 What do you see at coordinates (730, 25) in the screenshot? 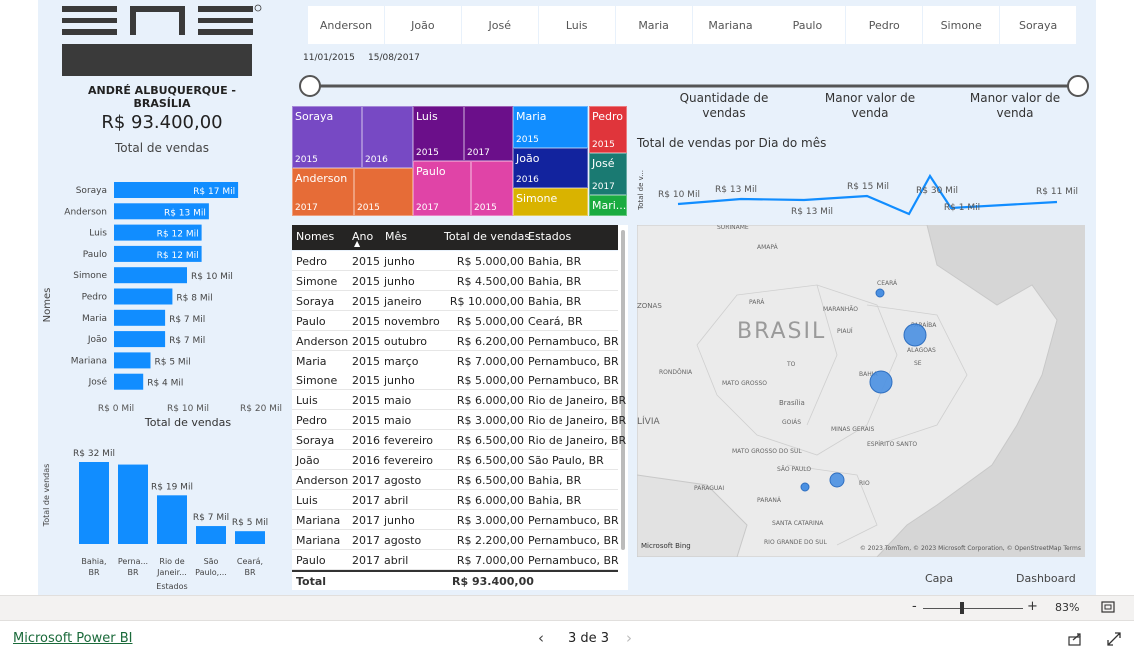
I see `slicer-item-5: Mariana` at bounding box center [730, 25].